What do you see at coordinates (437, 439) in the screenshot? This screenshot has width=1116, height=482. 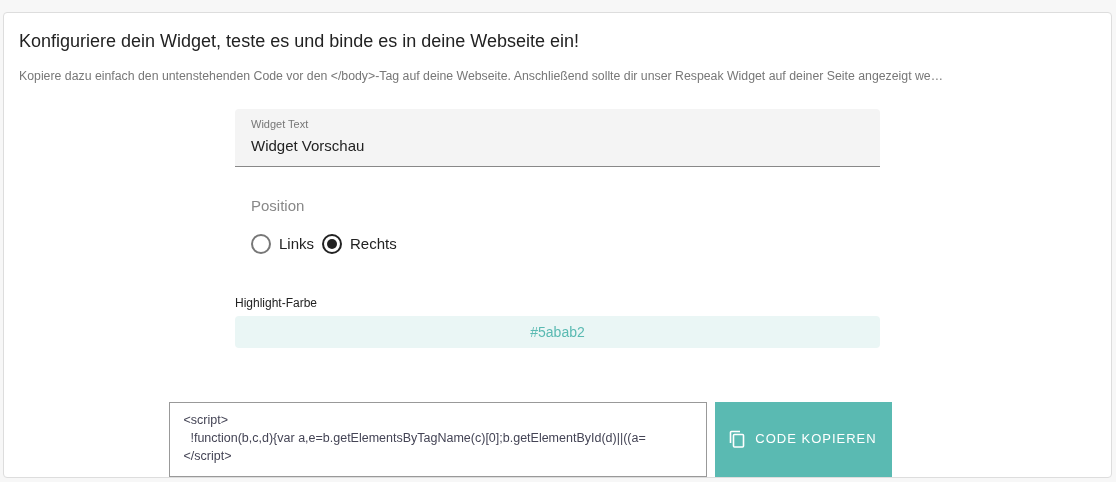 I see `code-box: <script> !function(b,c,d){var a,e=b.getElementsByTagName(c)[0];b.getElementById(d)||((a= </script>` at bounding box center [437, 439].